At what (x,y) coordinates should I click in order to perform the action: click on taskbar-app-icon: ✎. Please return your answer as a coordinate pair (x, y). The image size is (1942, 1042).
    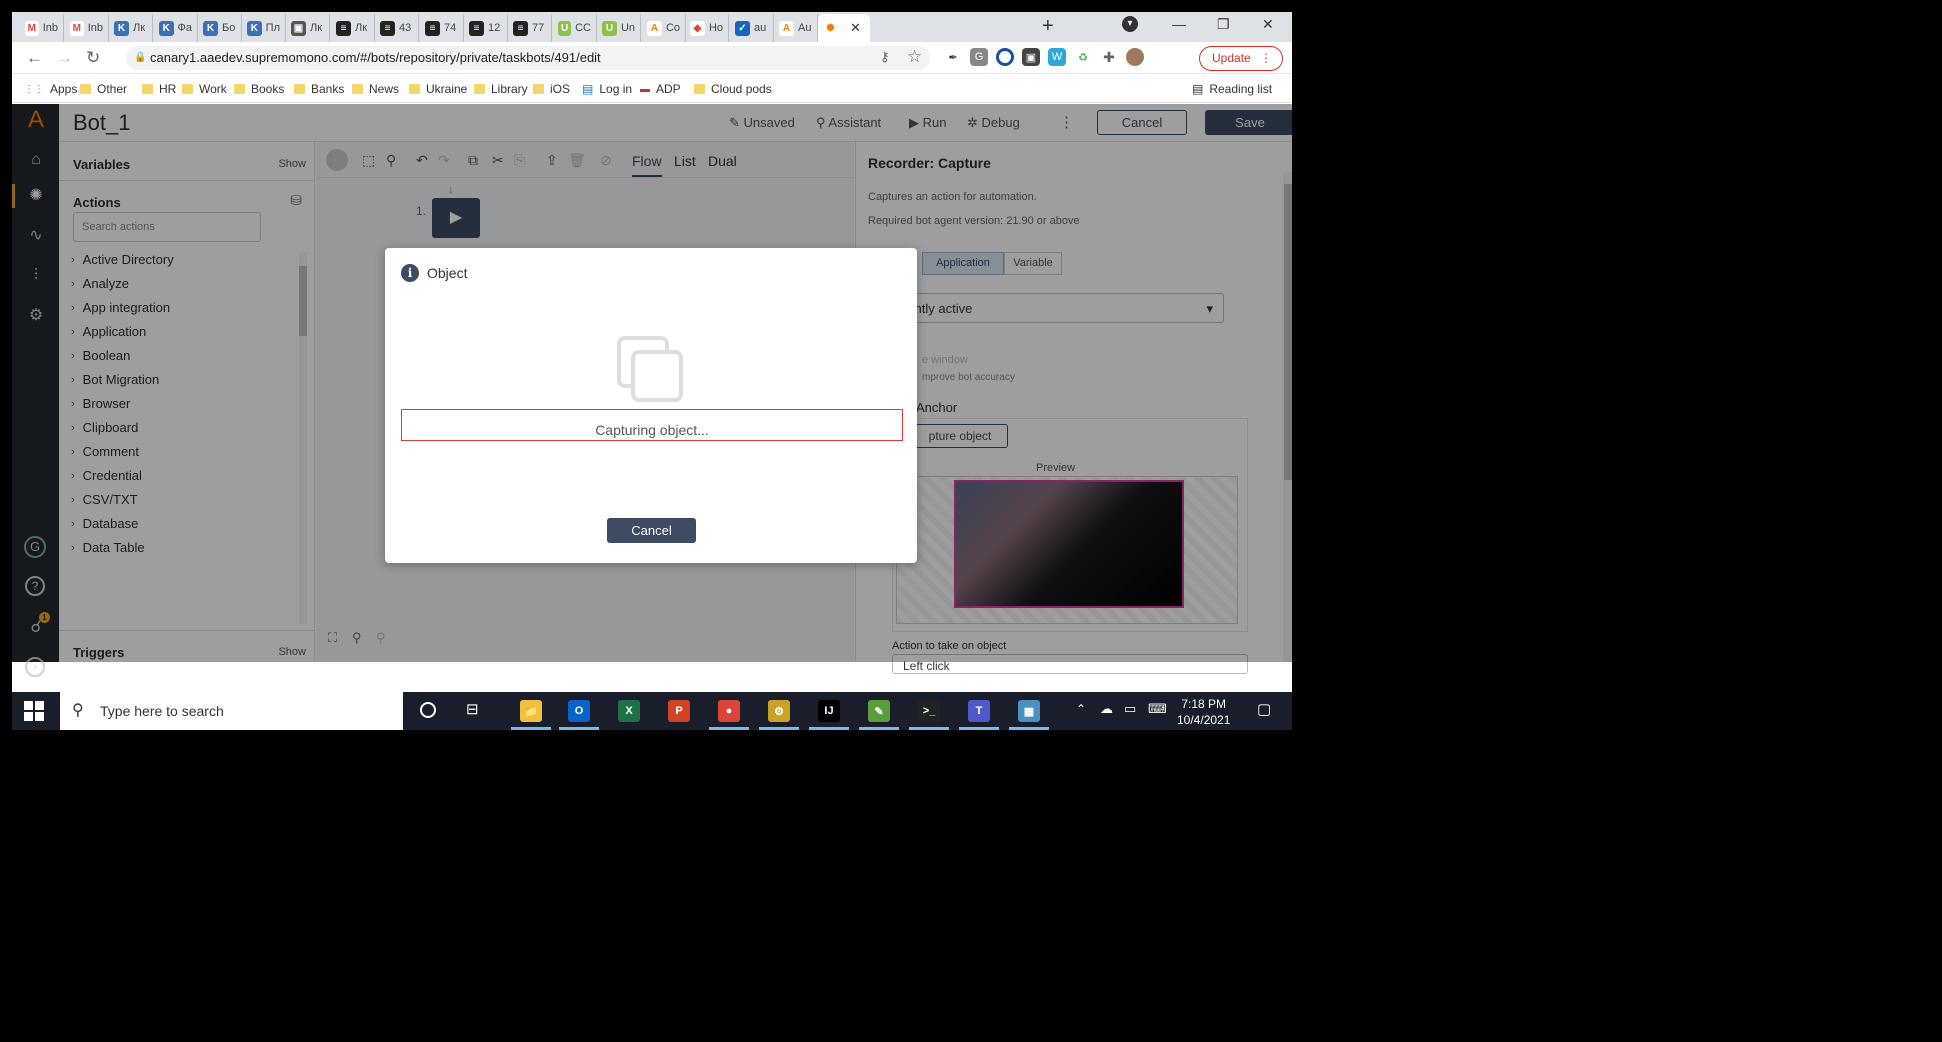
    Looking at the image, I should click on (879, 711).